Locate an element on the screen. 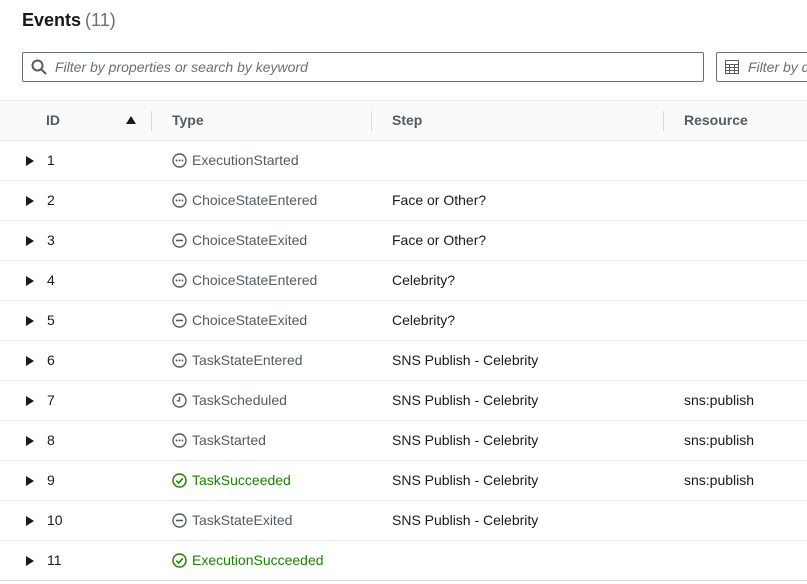 The width and height of the screenshot is (807, 584). cell-type: ExecutionSucceeded is located at coordinates (248, 560).